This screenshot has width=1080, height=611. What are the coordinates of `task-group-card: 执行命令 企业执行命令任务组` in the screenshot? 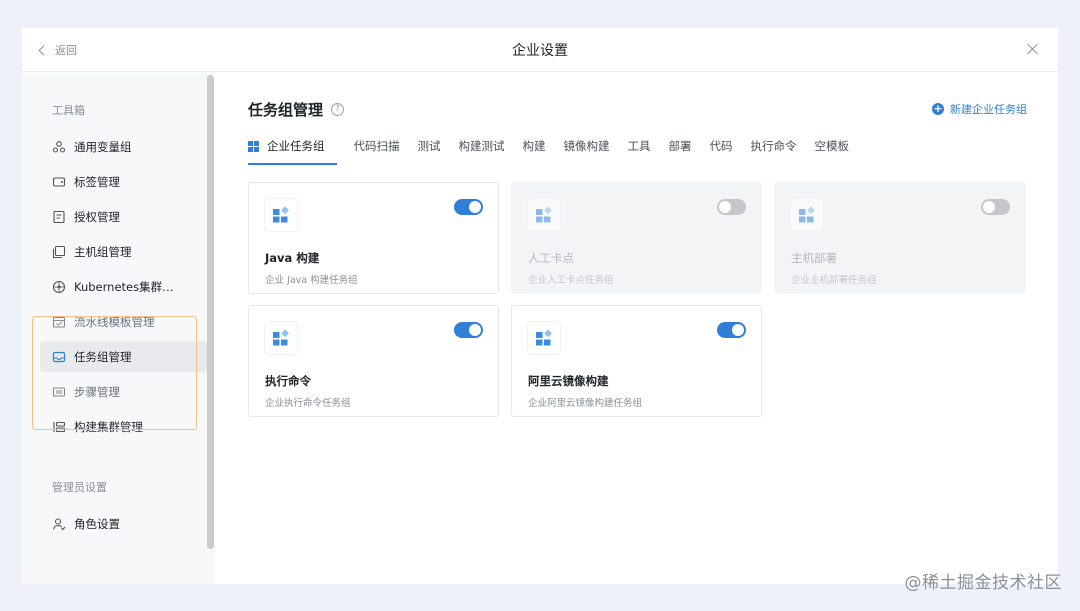 It's located at (373, 361).